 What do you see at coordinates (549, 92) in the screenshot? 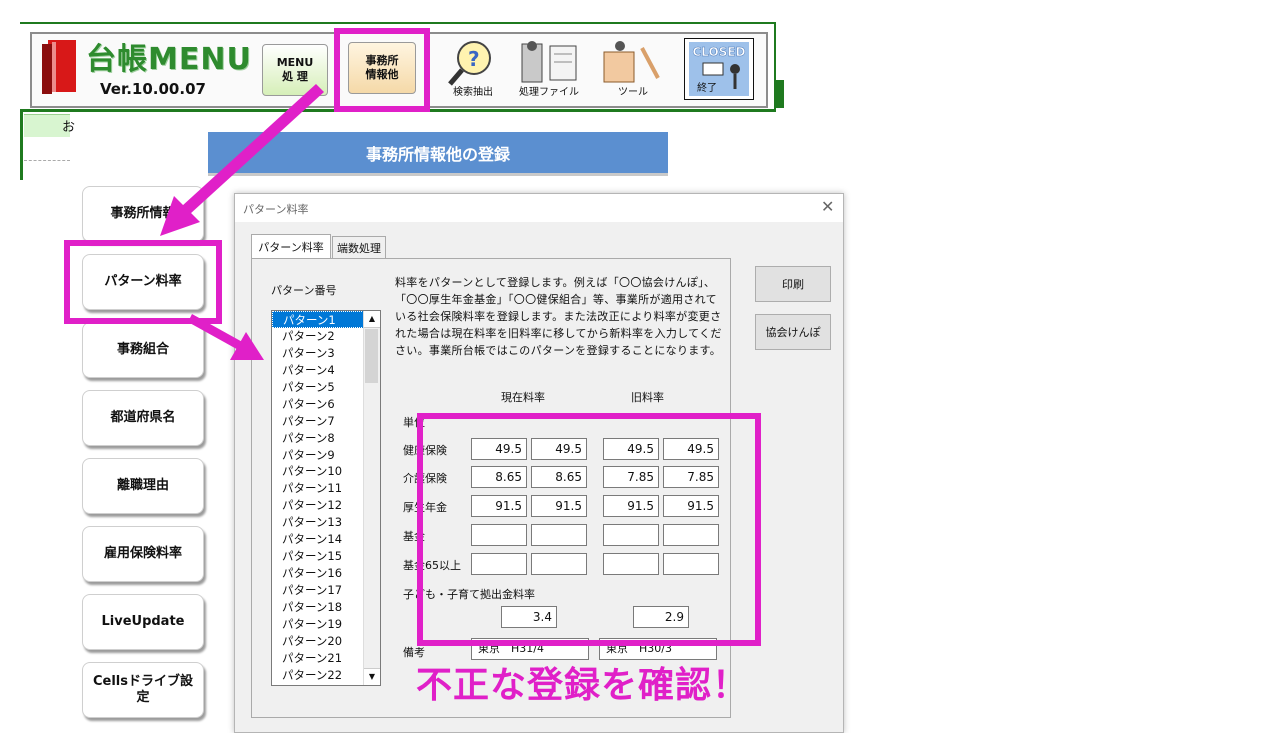
I see `process-file-label: 処理ファイル` at bounding box center [549, 92].